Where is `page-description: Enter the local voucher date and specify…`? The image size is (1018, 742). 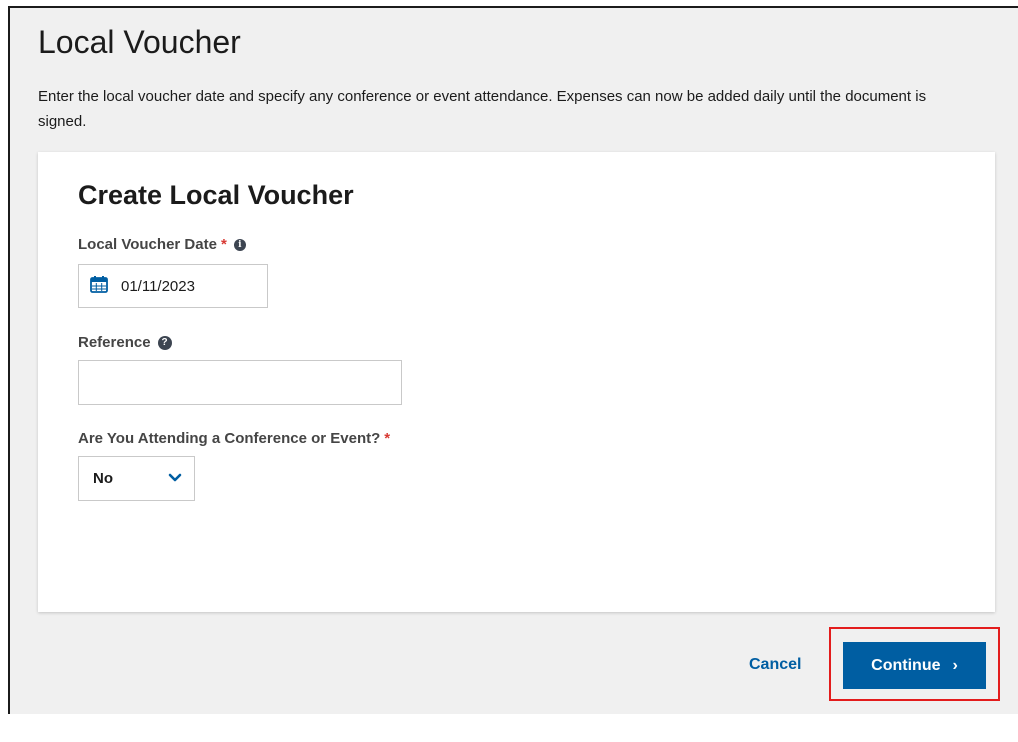 page-description: Enter the local voucher date and specify… is located at coordinates (482, 109).